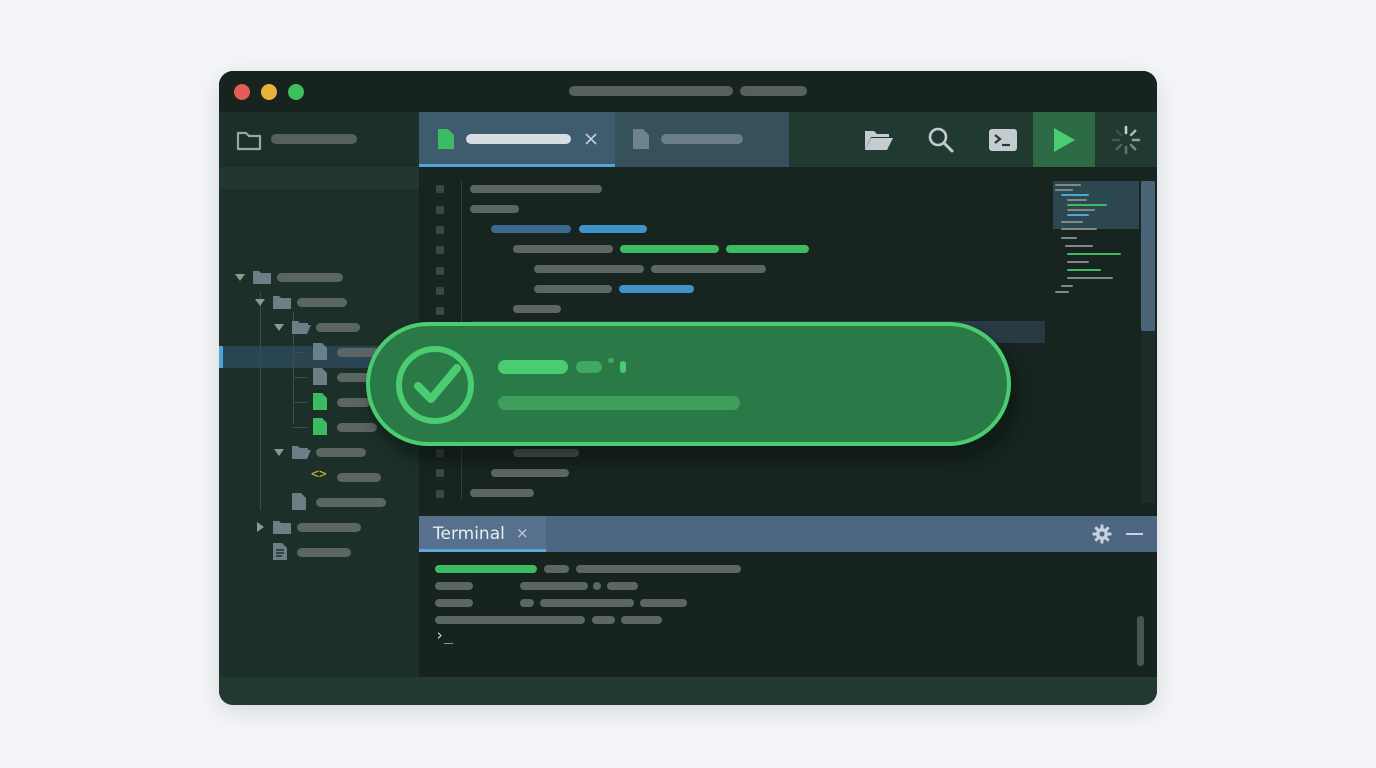 Image resolution: width=1376 pixels, height=768 pixels. What do you see at coordinates (319, 178) in the screenshot?
I see `explorer-toolbar` at bounding box center [319, 178].